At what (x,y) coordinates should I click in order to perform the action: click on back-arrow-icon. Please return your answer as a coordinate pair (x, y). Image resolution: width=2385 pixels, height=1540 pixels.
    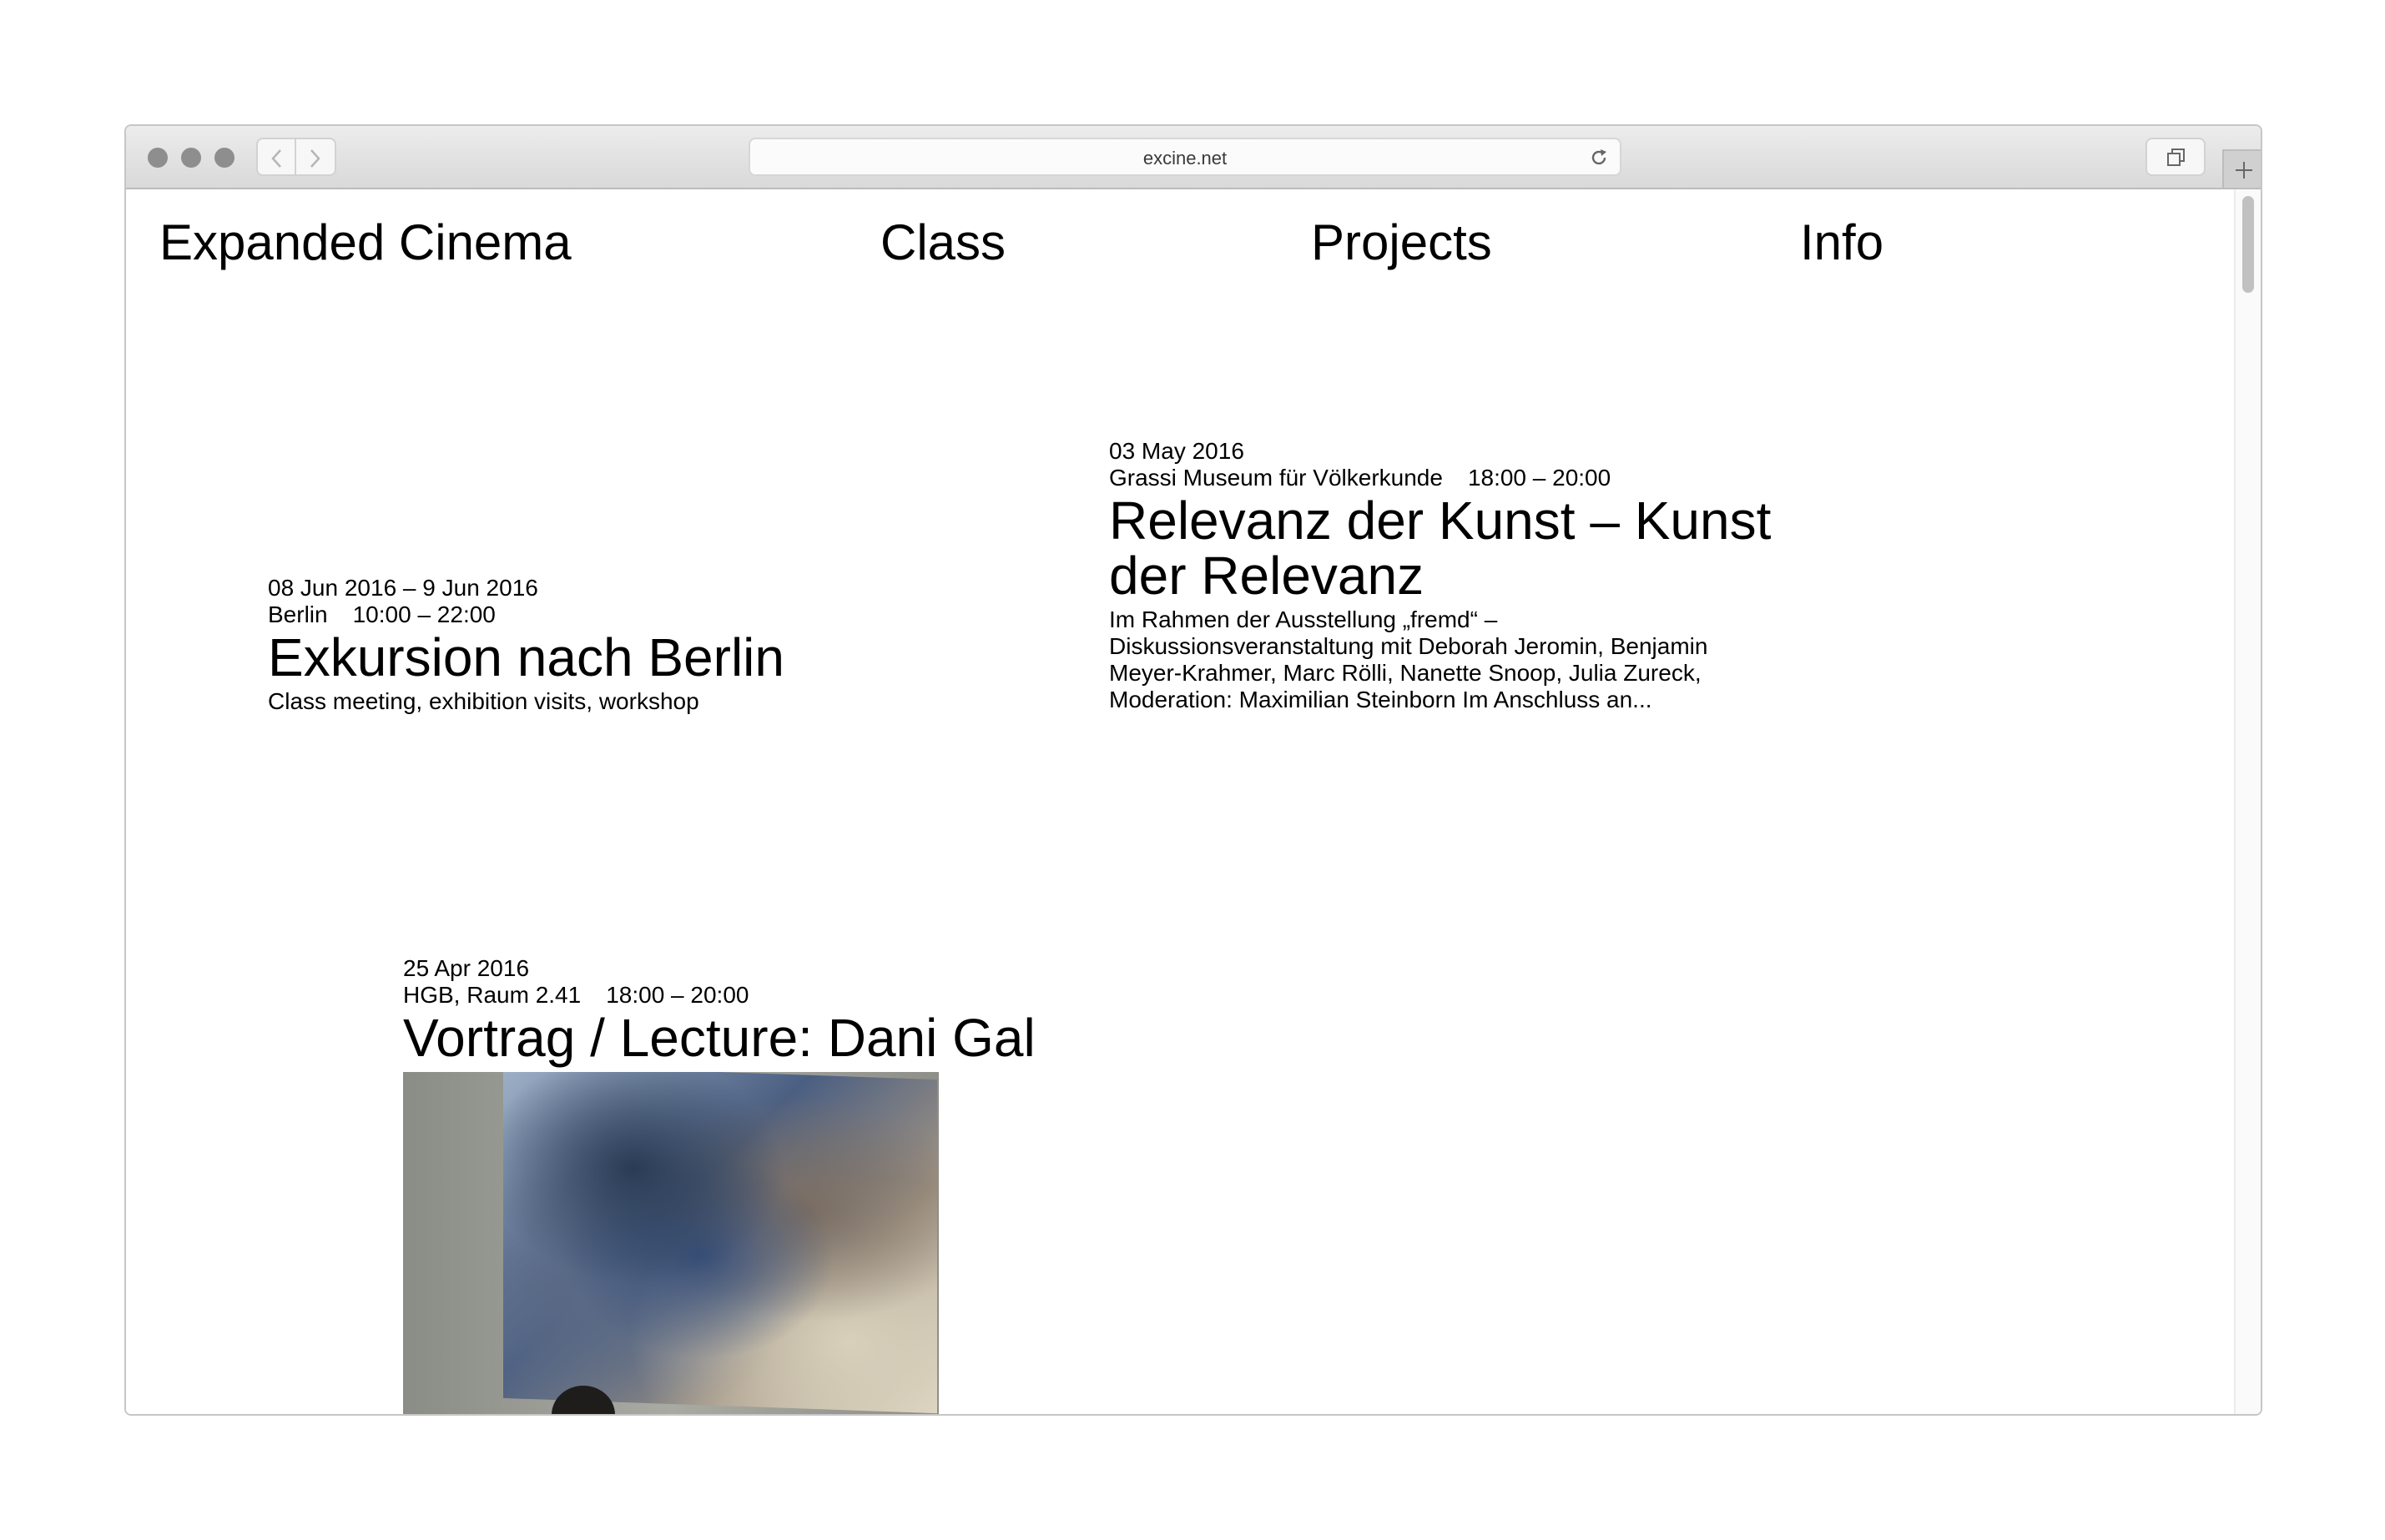
    Looking at the image, I should click on (276, 158).